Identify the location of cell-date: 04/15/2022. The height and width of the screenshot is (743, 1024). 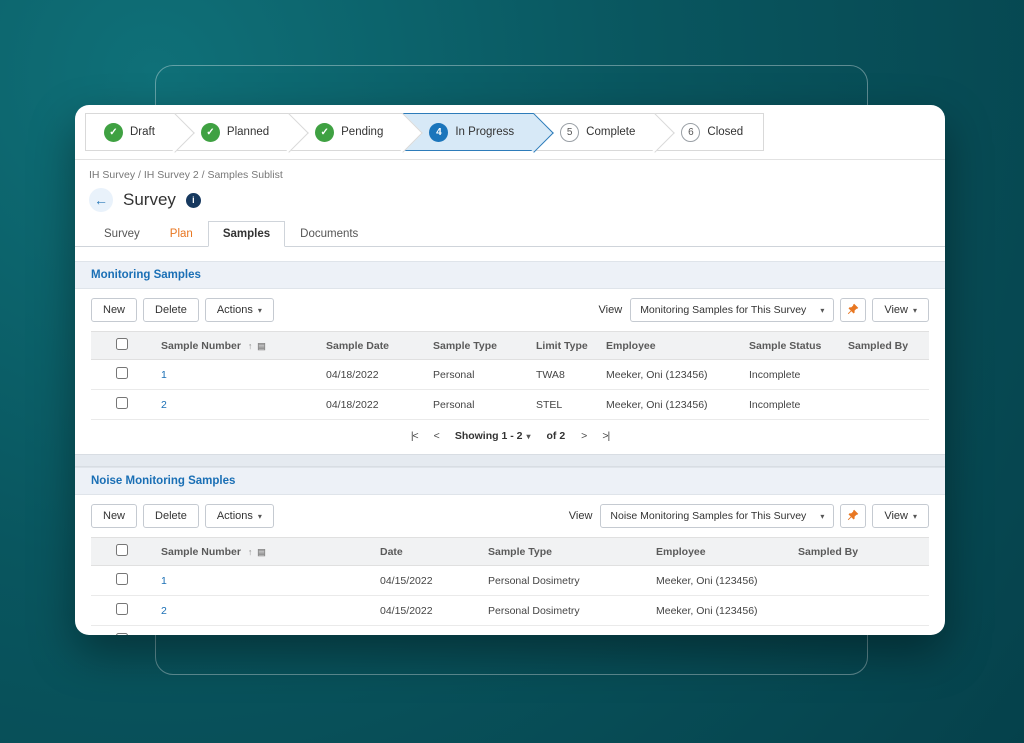
(426, 610).